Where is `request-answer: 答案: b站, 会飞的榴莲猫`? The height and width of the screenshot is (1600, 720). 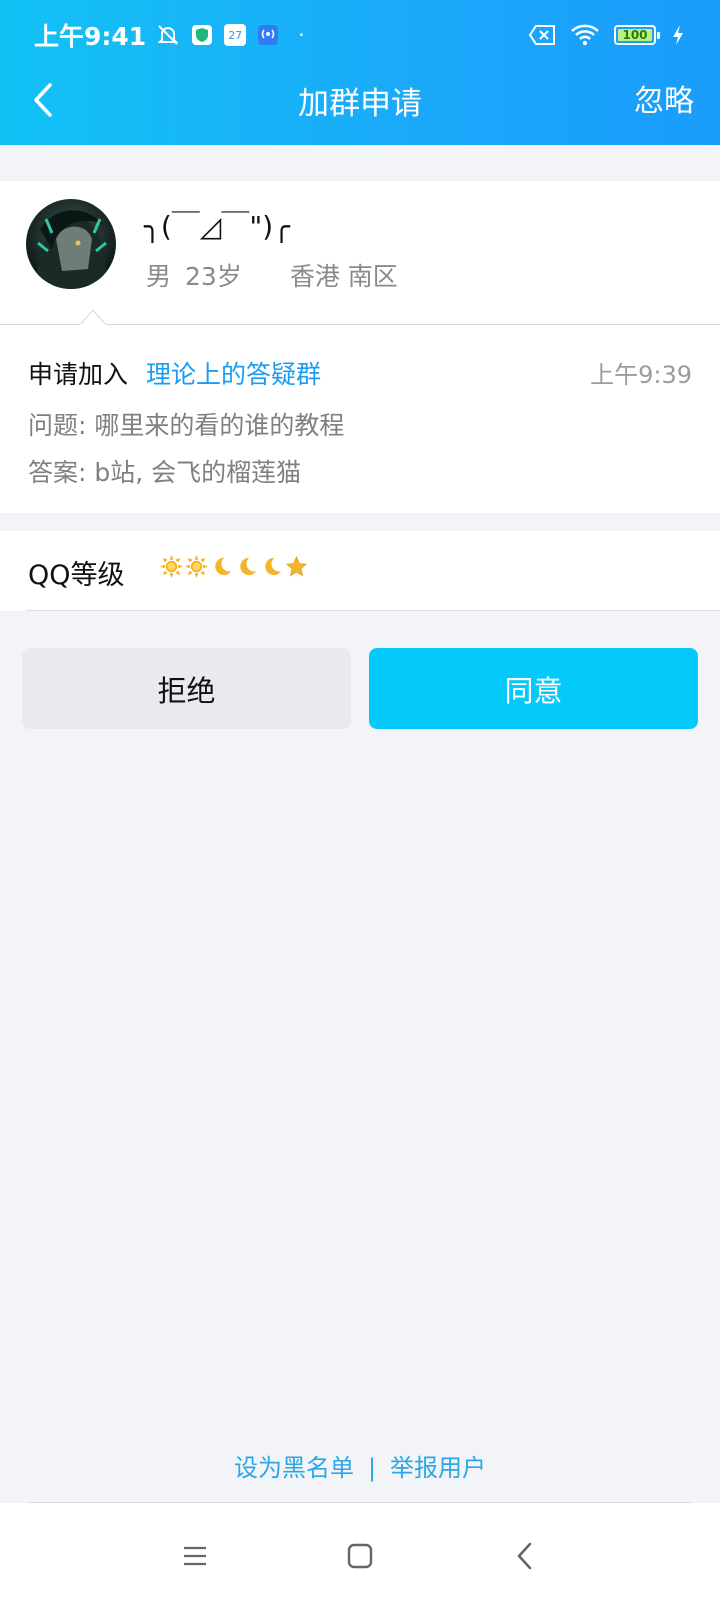 request-answer: 答案: b站, 会飞的榴莲猫 is located at coordinates (165, 472).